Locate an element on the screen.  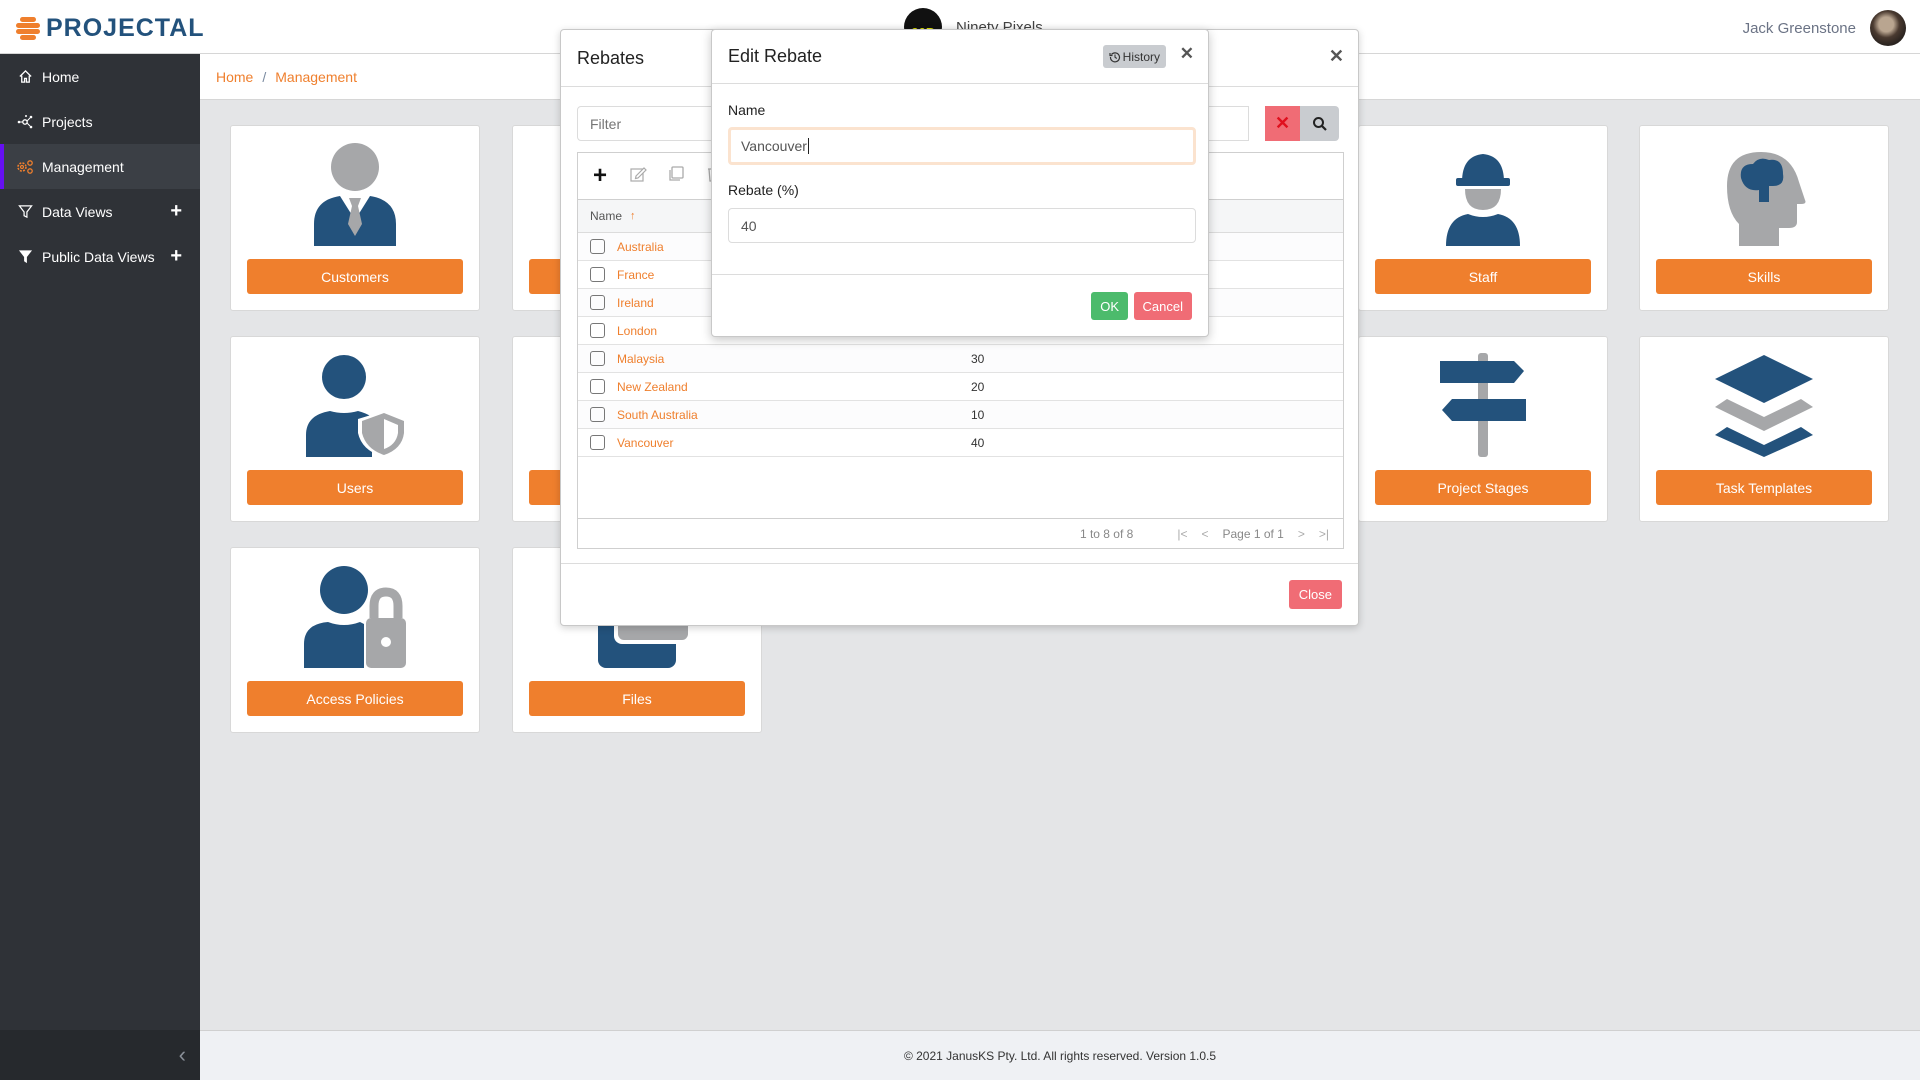
gears-icon is located at coordinates (25, 167).